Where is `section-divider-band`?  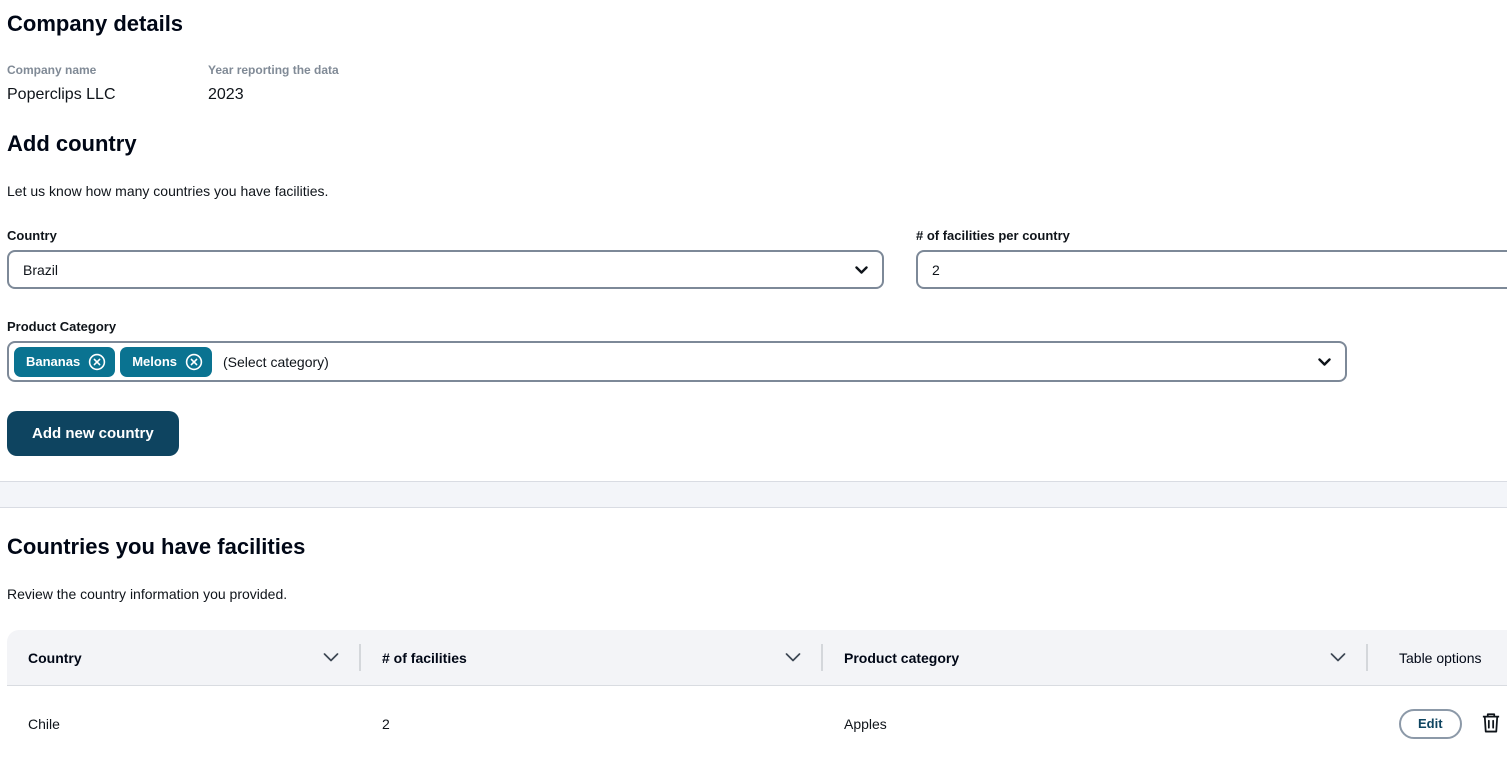 section-divider-band is located at coordinates (753, 494).